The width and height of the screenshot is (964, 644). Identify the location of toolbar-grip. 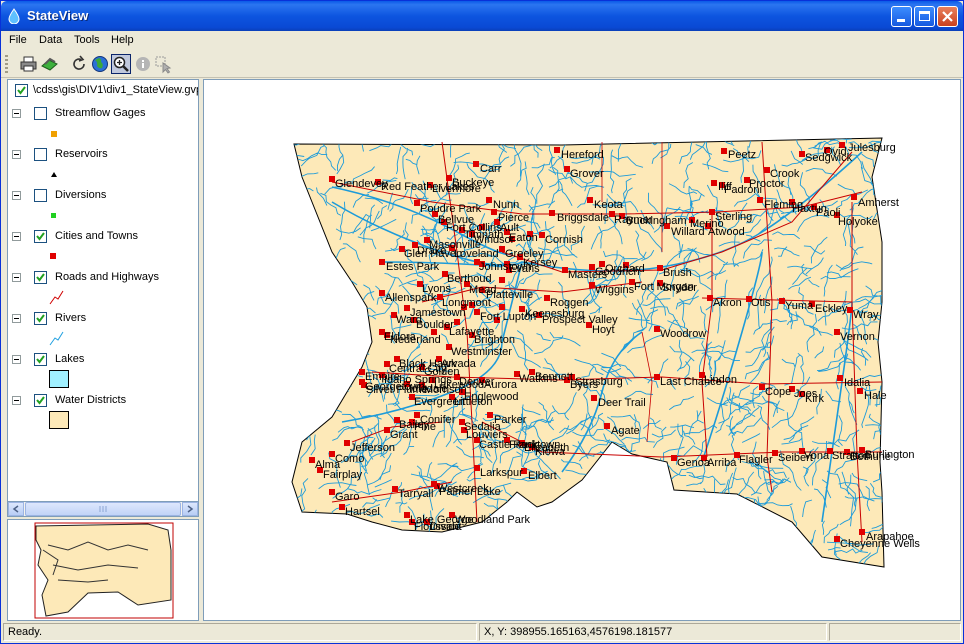
(6, 64).